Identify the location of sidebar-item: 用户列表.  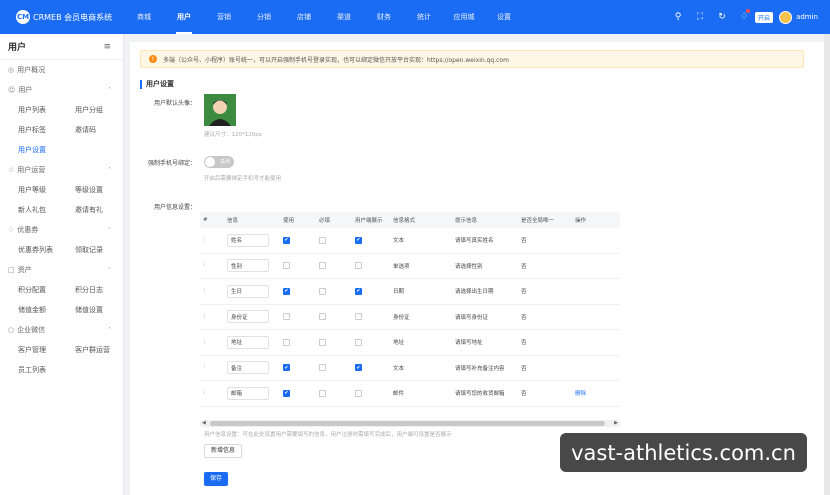
(46, 110).